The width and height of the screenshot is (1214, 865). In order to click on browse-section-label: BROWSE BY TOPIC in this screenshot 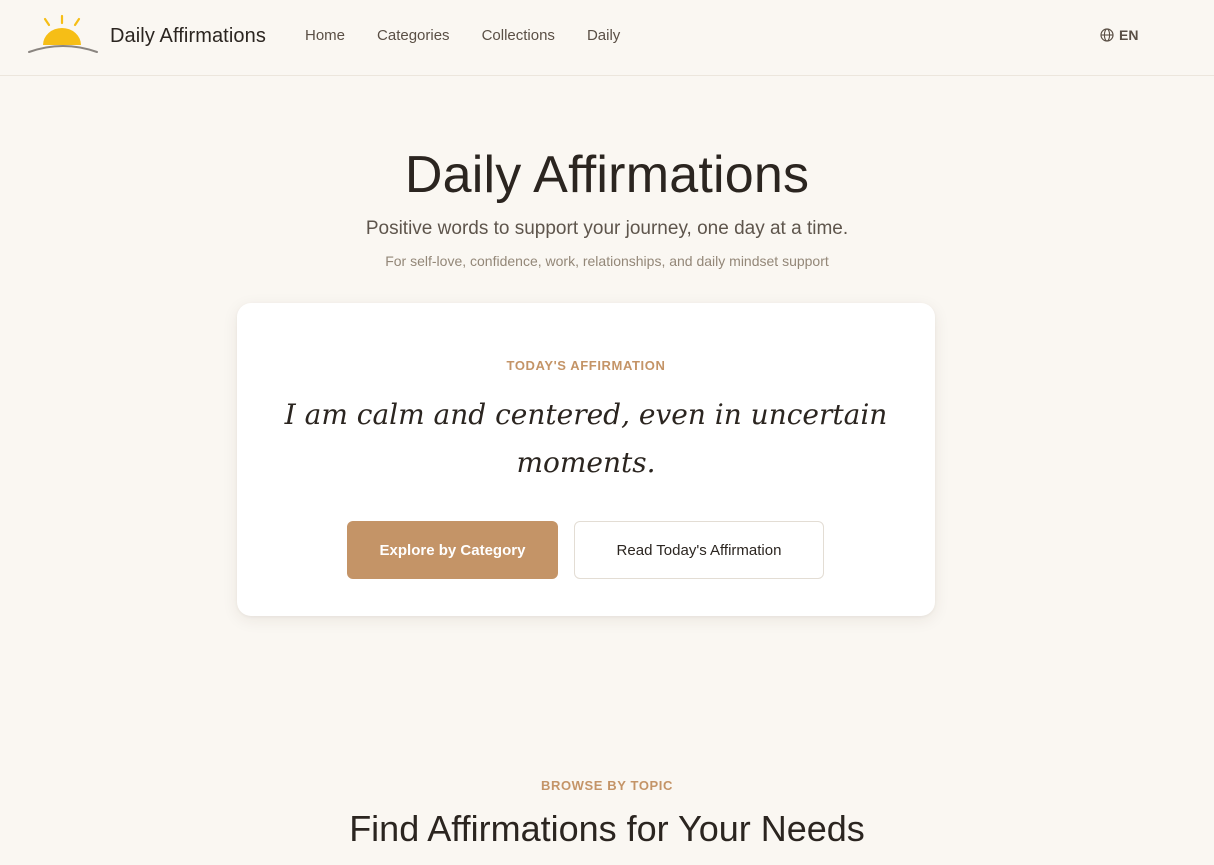, I will do `click(607, 785)`.